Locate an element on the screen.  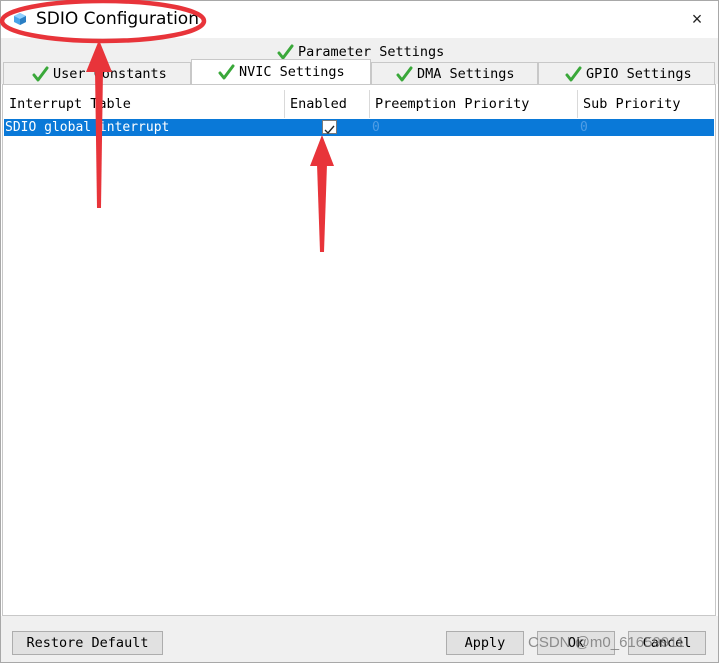
preemption-priority-cell: 0 is located at coordinates (474, 127).